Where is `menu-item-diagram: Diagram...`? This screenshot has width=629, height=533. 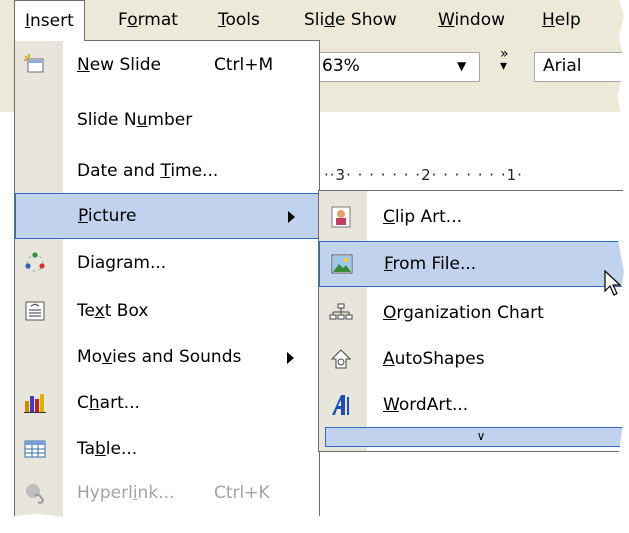
menu-item-diagram: Diagram... is located at coordinates (167, 264).